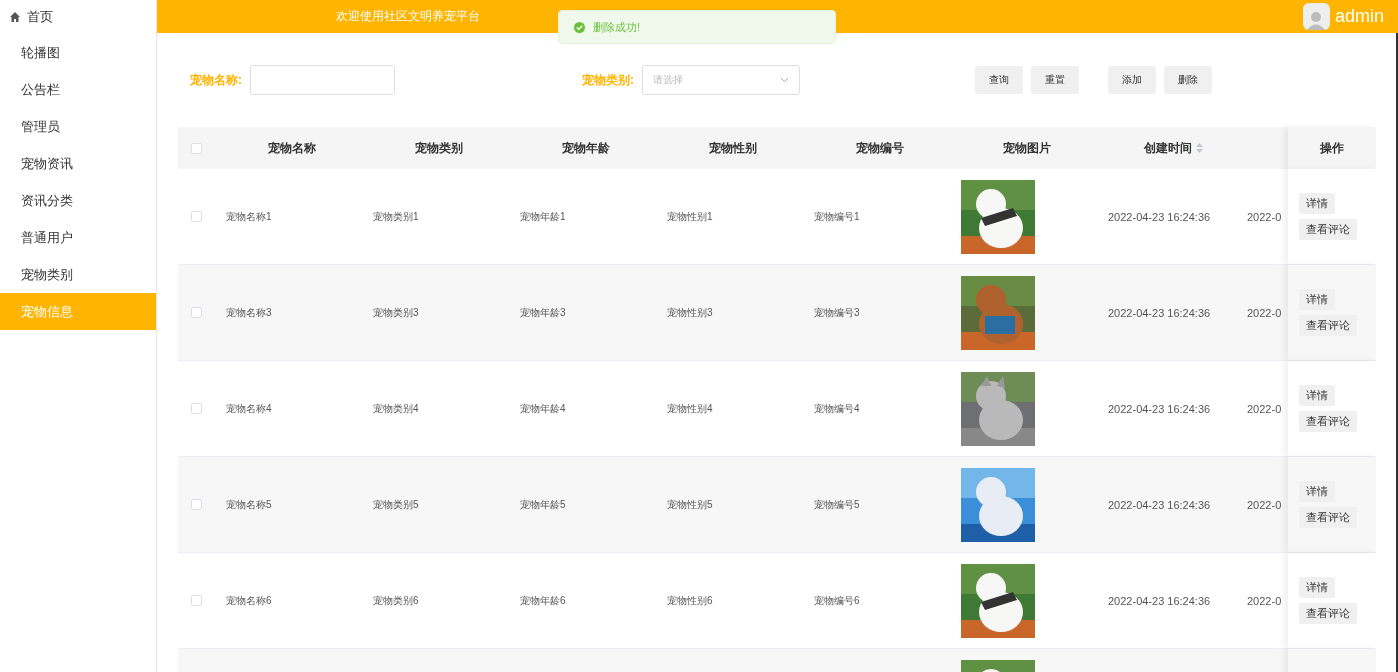  I want to click on sort-icon, so click(1199, 148).